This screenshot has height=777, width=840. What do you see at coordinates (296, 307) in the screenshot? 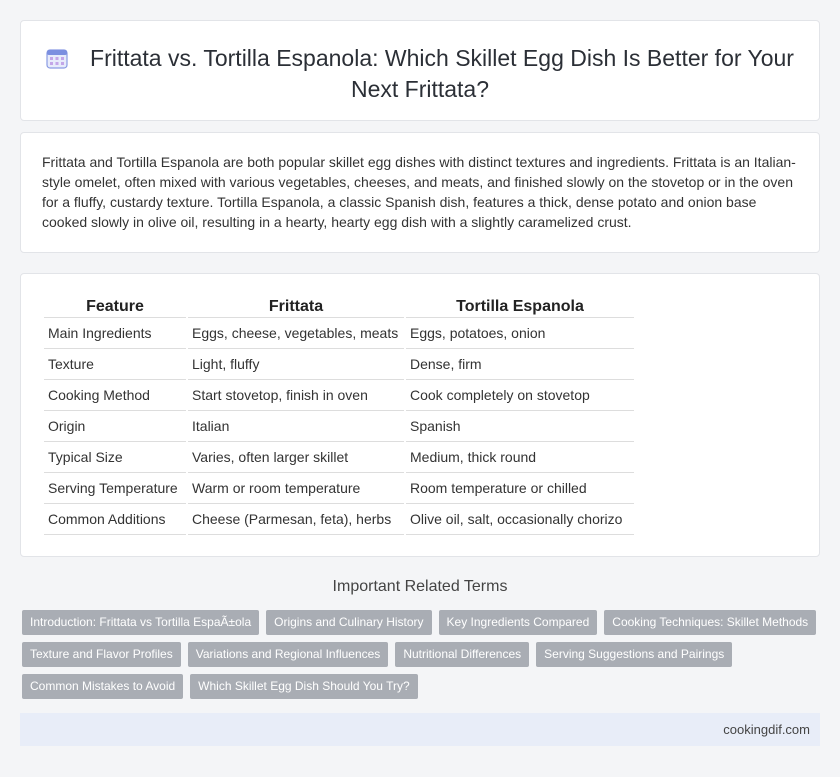
I see `column-header-frittata: Frittata` at bounding box center [296, 307].